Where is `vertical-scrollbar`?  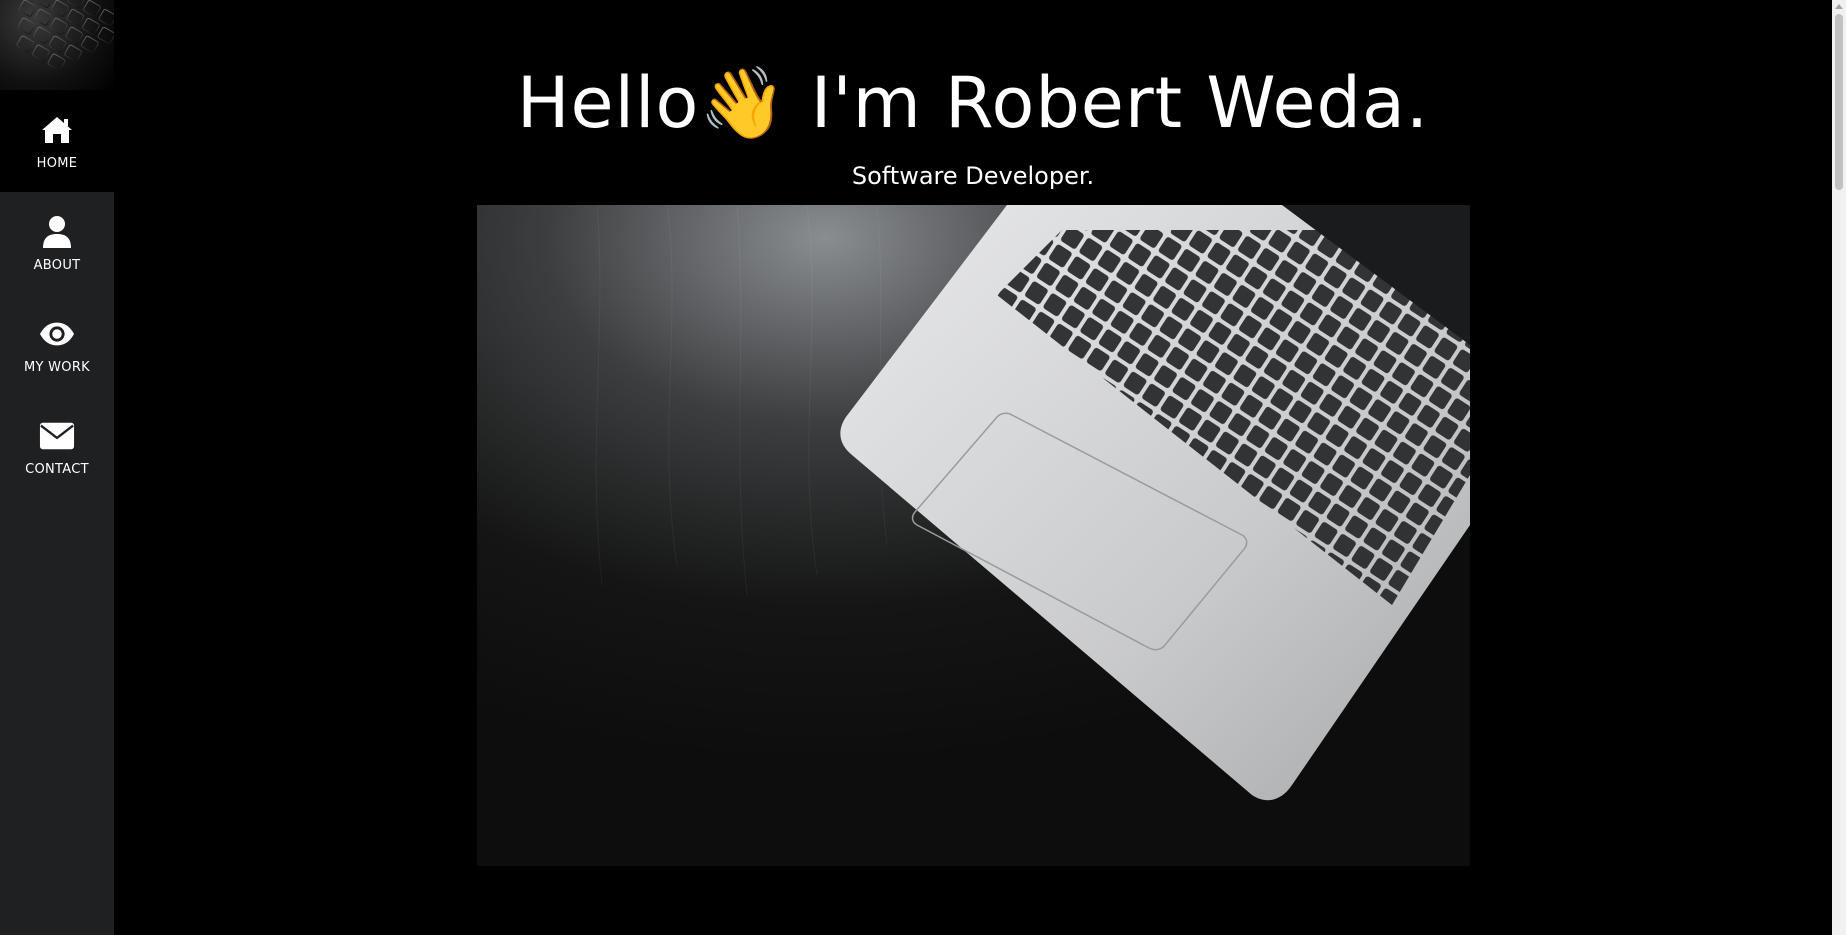 vertical-scrollbar is located at coordinates (1839, 467).